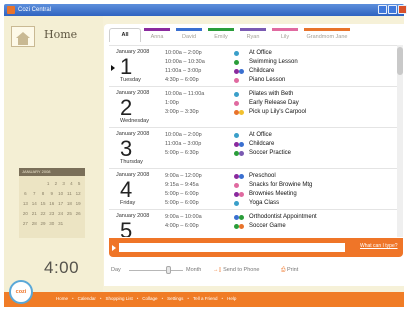  I want to click on event-time: 5:00p – 6:30p, so click(182, 153).